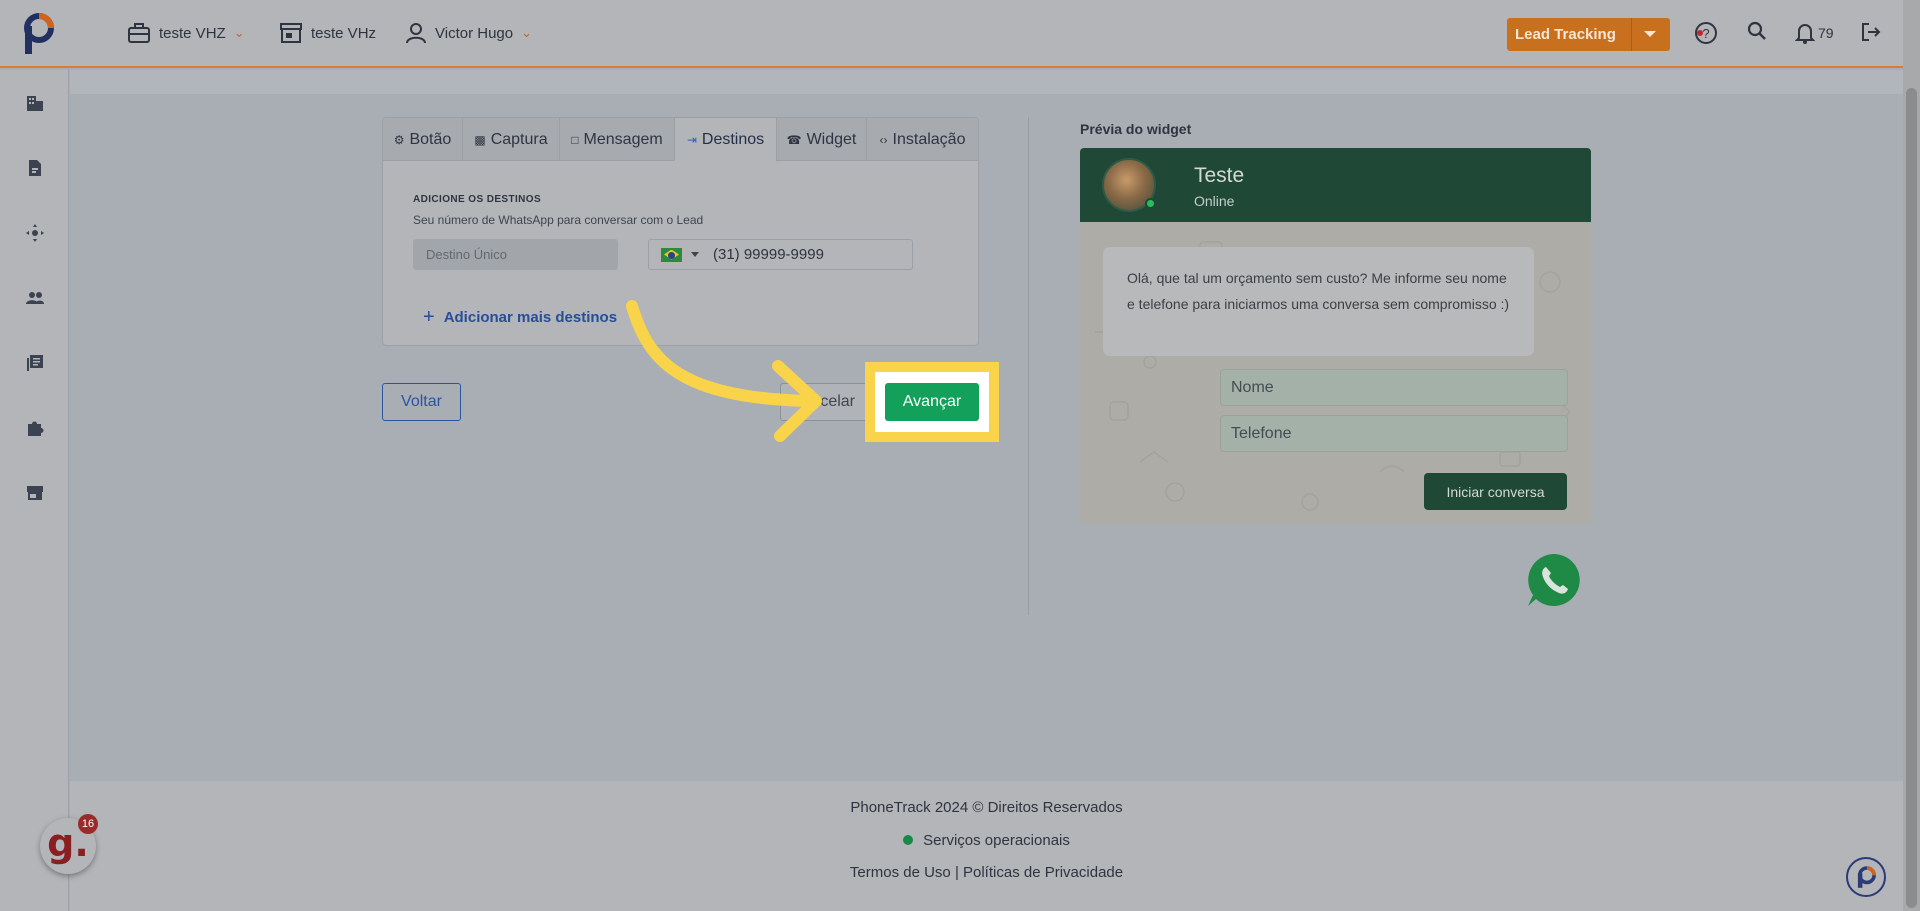  What do you see at coordinates (883, 139) in the screenshot?
I see `code-icon: ‹›` at bounding box center [883, 139].